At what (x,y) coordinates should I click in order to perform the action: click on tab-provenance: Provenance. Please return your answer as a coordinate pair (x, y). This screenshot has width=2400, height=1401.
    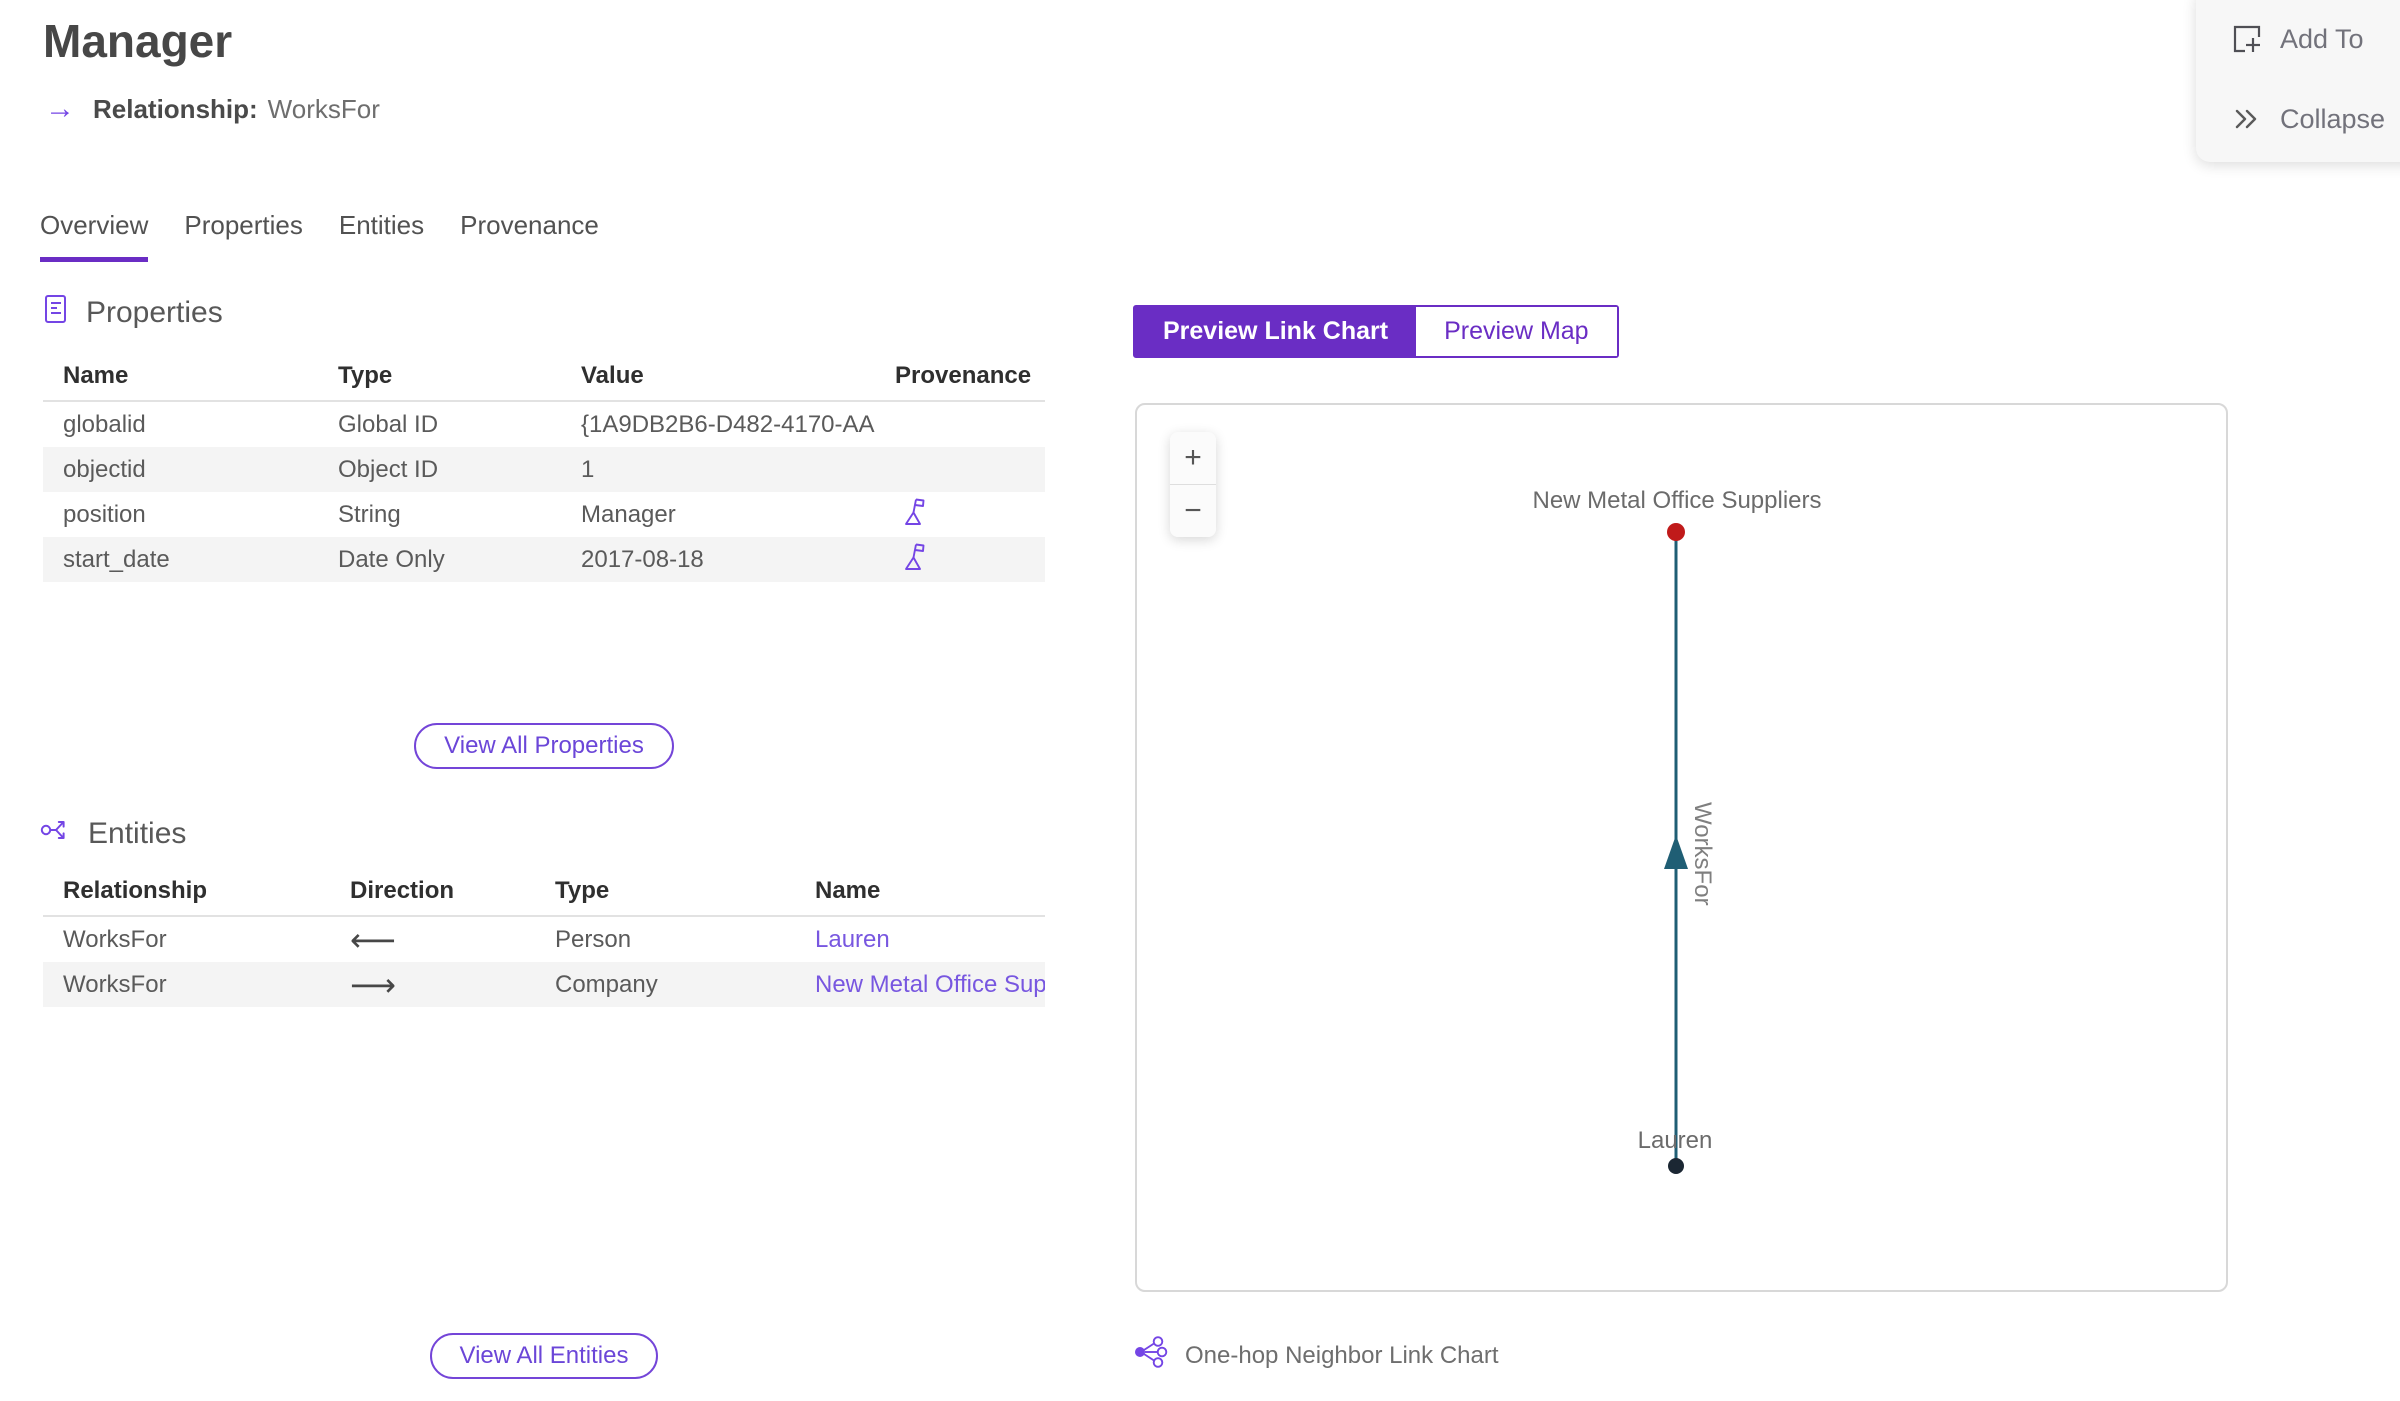
    Looking at the image, I should click on (529, 236).